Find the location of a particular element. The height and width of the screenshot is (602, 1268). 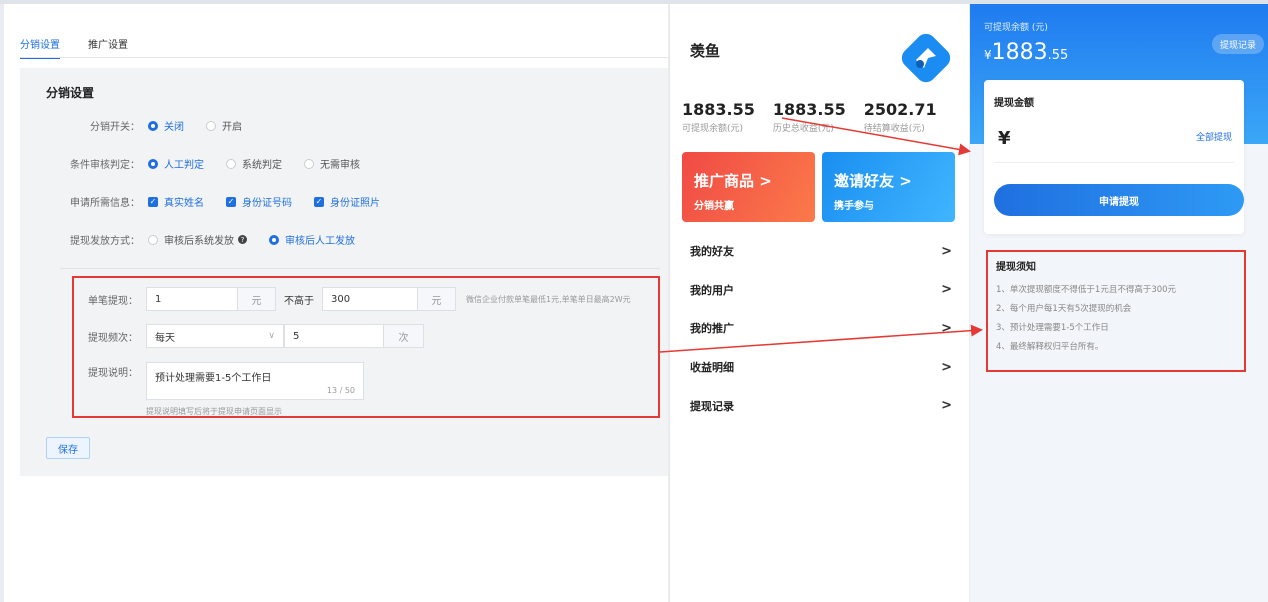

switch-option-off: 关闭 is located at coordinates (166, 125).